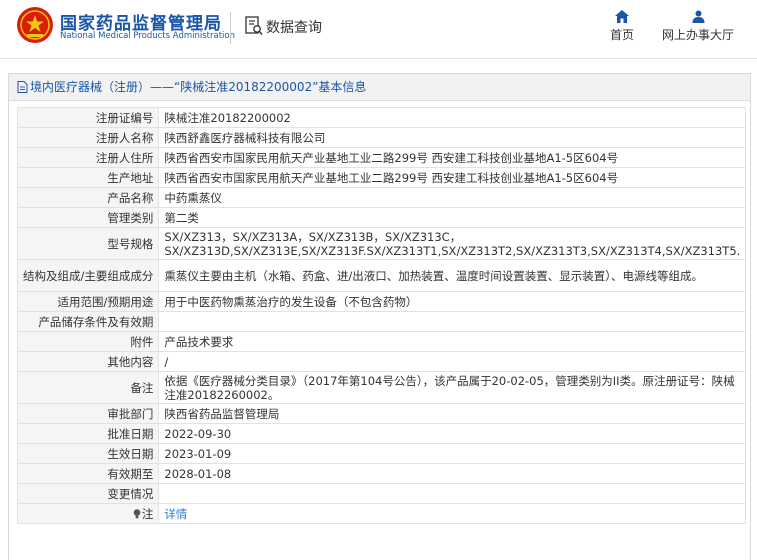 The height and width of the screenshot is (560, 757). I want to click on row-value: 陕西舒鑫医疗器械科技有限公司, so click(452, 137).